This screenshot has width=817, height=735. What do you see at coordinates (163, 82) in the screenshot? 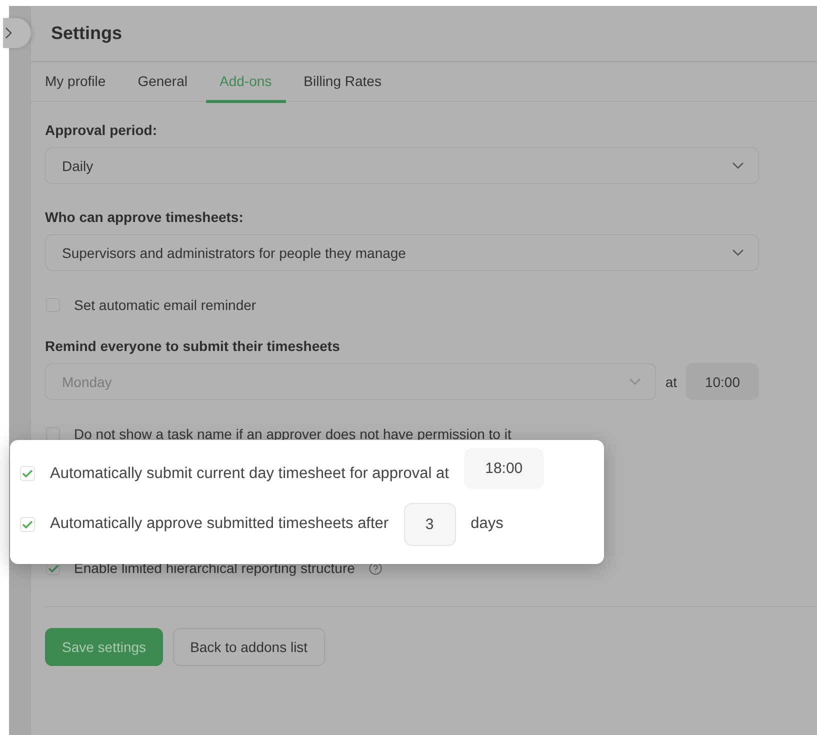
I see `tab: General` at bounding box center [163, 82].